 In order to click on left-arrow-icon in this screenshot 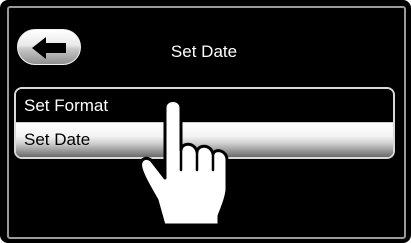, I will do `click(49, 48)`.